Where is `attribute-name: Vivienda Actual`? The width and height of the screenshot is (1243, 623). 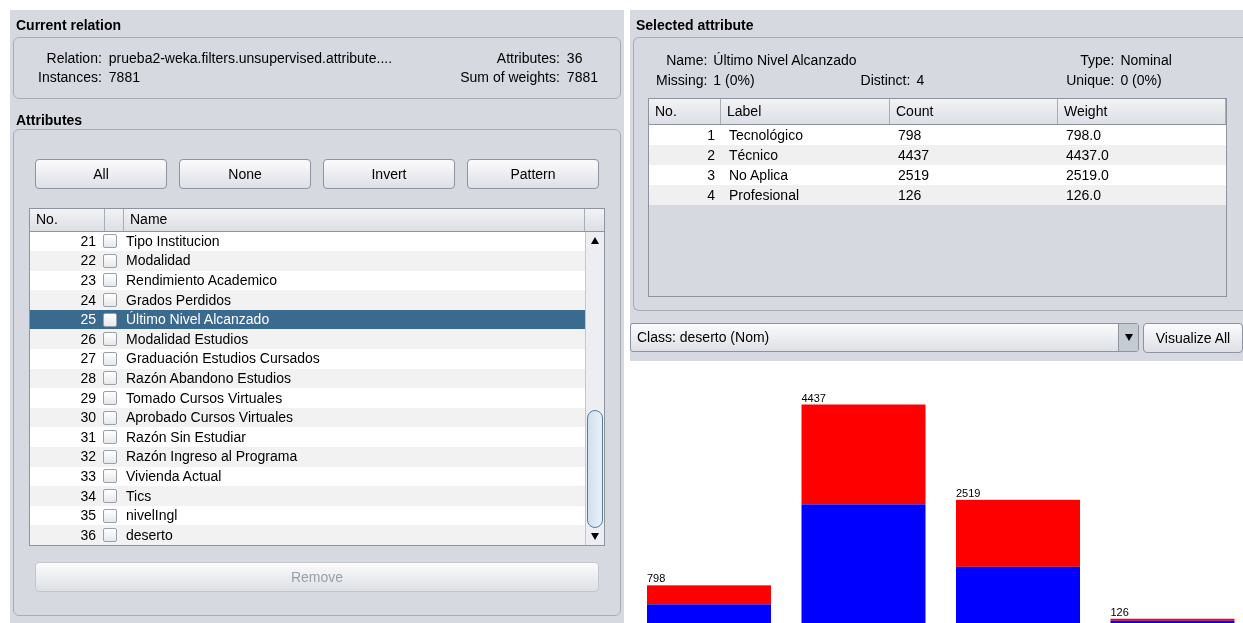
attribute-name: Vivienda Actual is located at coordinates (173, 476).